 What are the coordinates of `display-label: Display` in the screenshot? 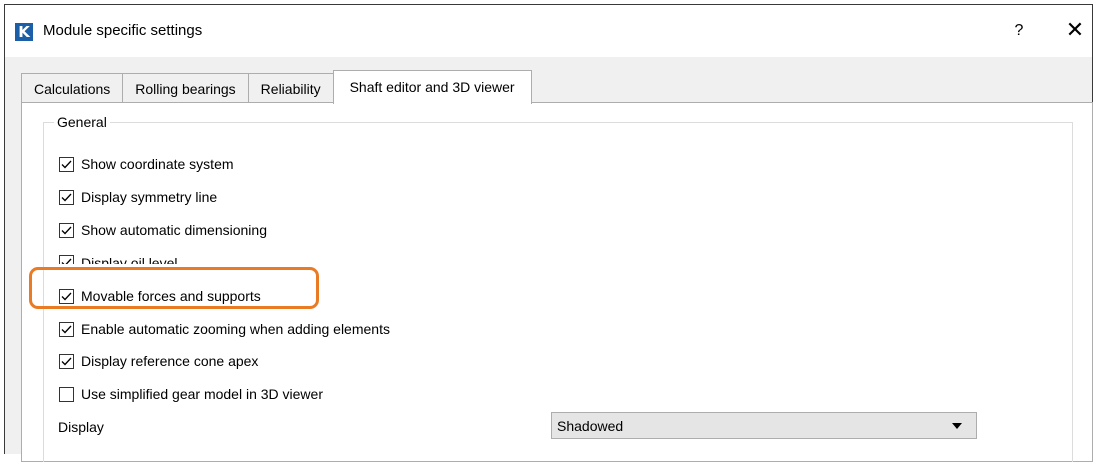 It's located at (81, 427).